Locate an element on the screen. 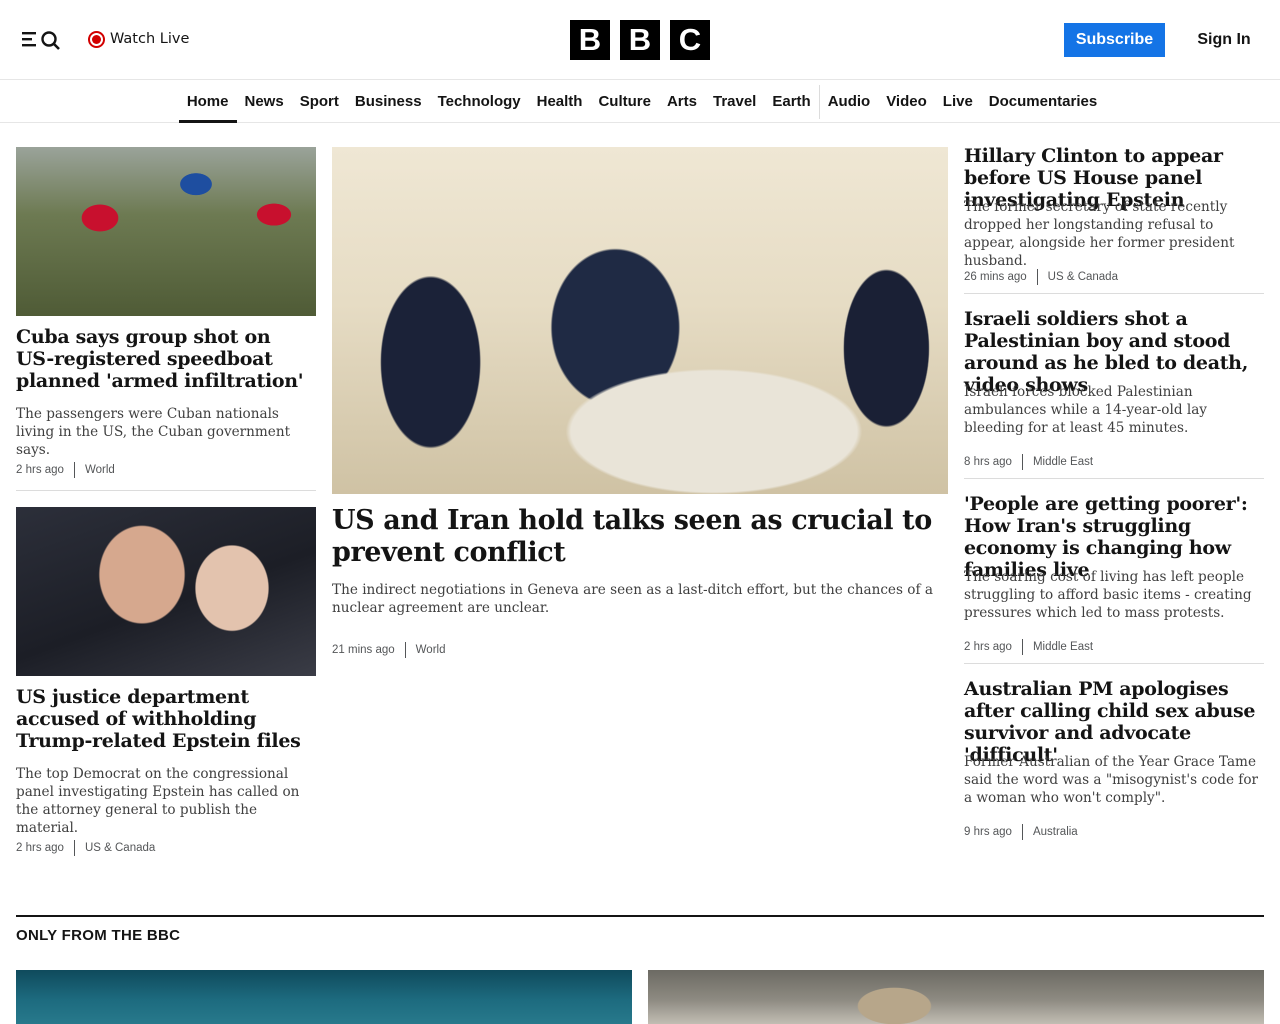 This screenshot has width=1280, height=1024. nav-item-video: Video is located at coordinates (906, 101).